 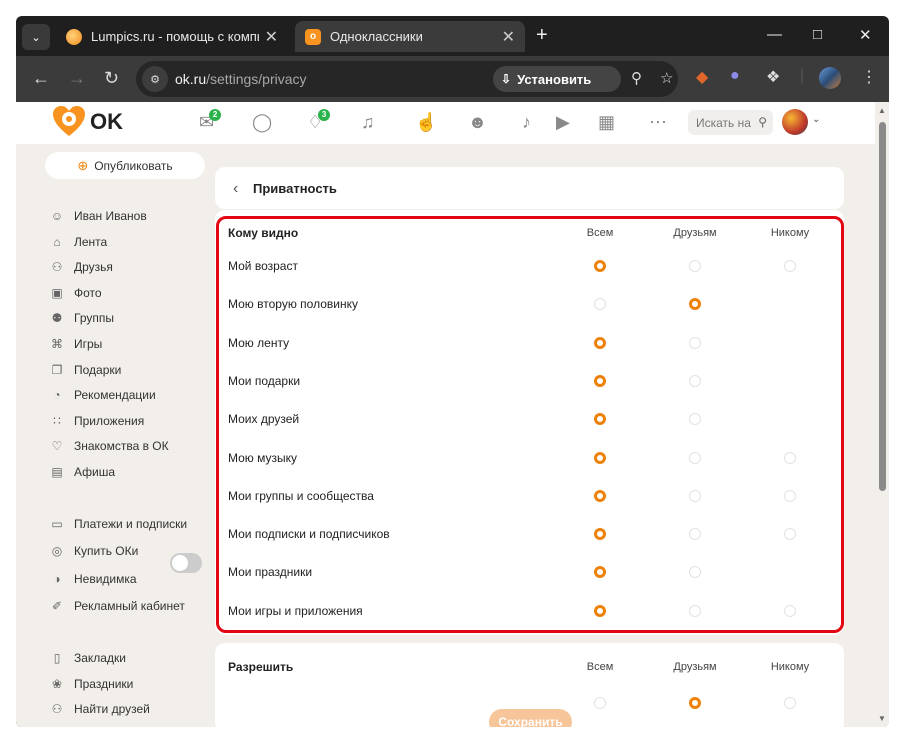 I want to click on gift-icon: ❐, so click(x=57, y=369).